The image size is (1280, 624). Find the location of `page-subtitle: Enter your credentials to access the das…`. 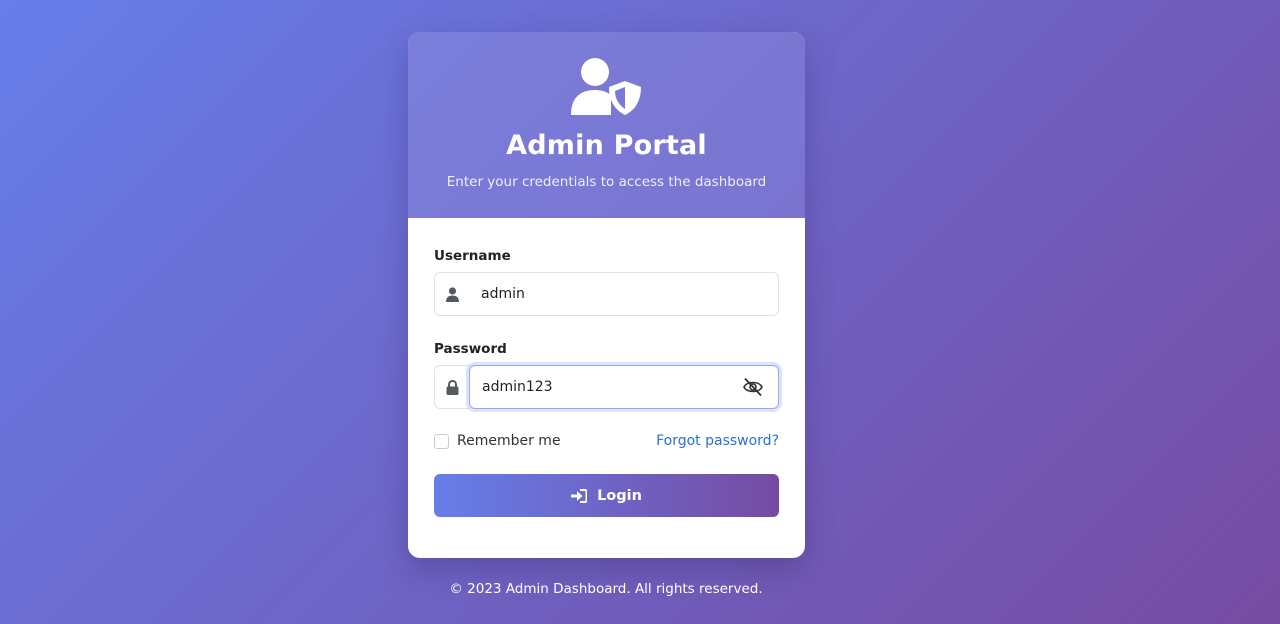

page-subtitle: Enter your credentials to access the das… is located at coordinates (606, 182).